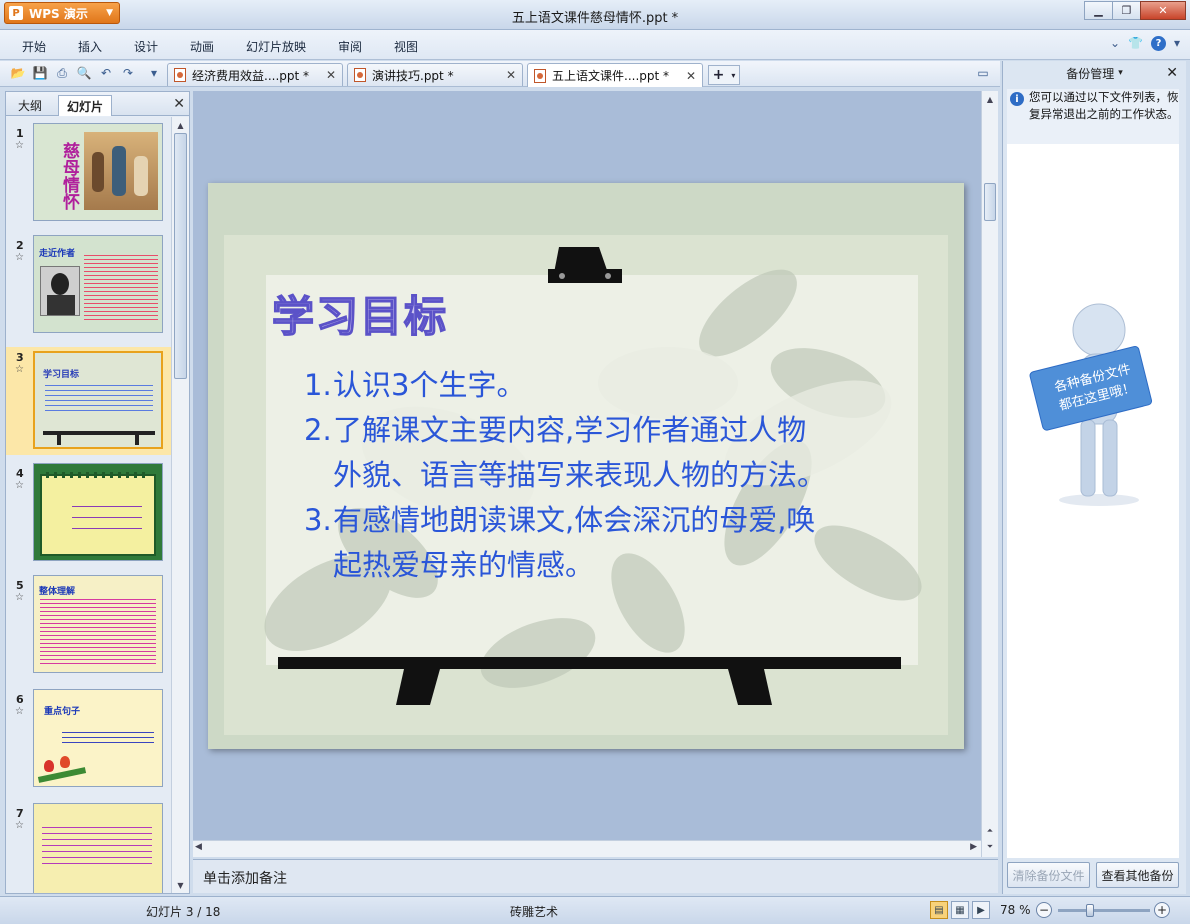  Describe the element at coordinates (983, 73) in the screenshot. I see `tab-list-icon: ▭` at that location.